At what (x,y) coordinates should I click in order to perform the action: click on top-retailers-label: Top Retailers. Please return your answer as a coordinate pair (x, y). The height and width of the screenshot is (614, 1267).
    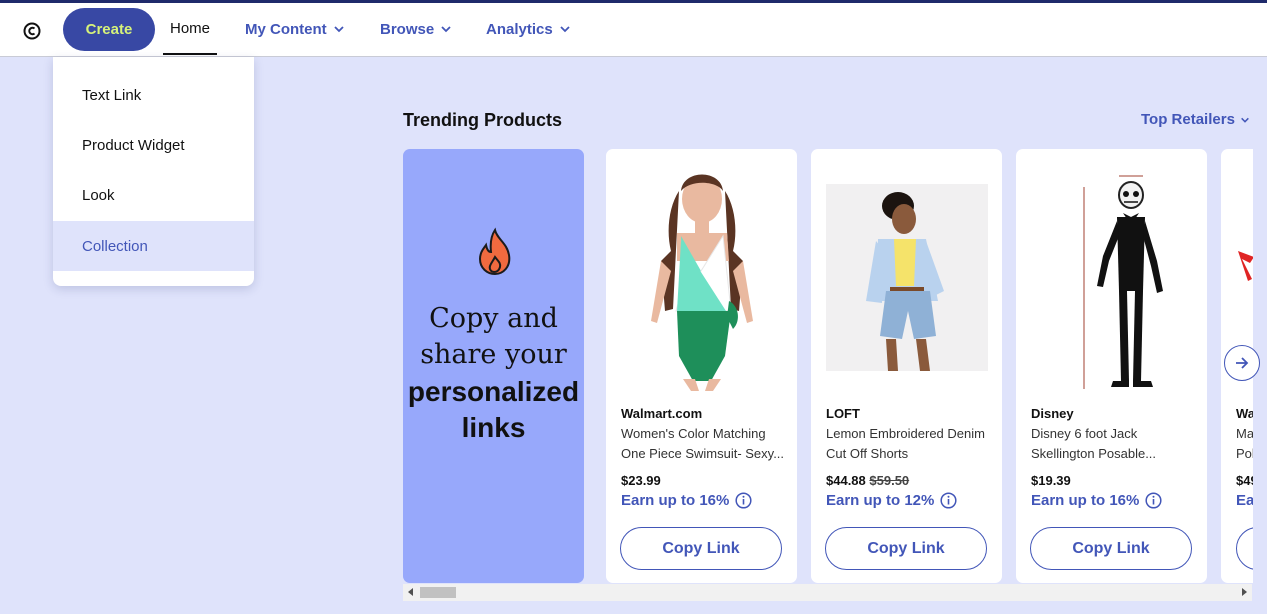
    Looking at the image, I should click on (1188, 119).